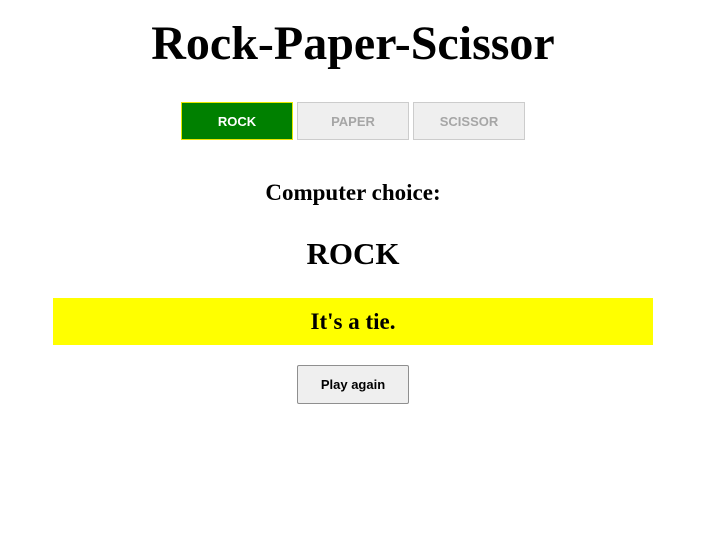 Image resolution: width=706 pixels, height=546 pixels. What do you see at coordinates (469, 121) in the screenshot?
I see `scissor-button: SCISSOR` at bounding box center [469, 121].